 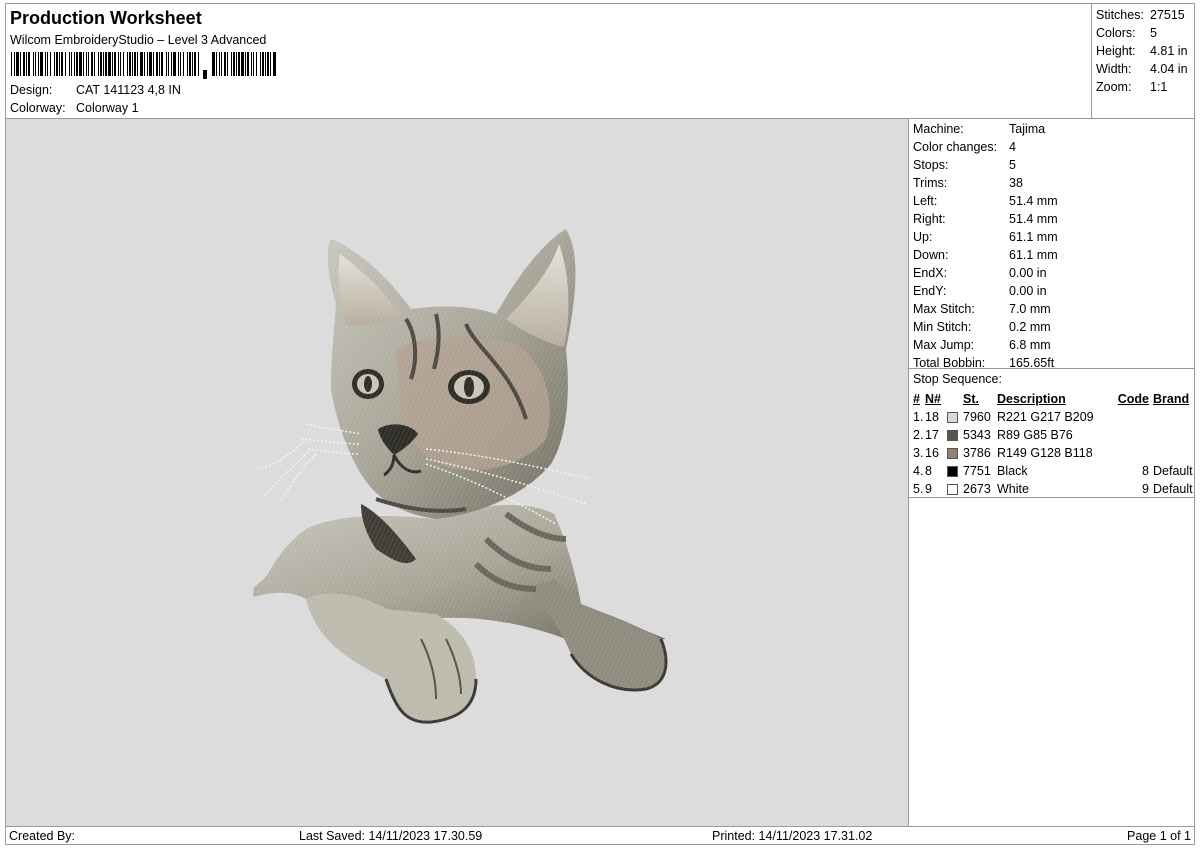 What do you see at coordinates (1053, 201) in the screenshot?
I see `machine-row: Left: 51.4 mm` at bounding box center [1053, 201].